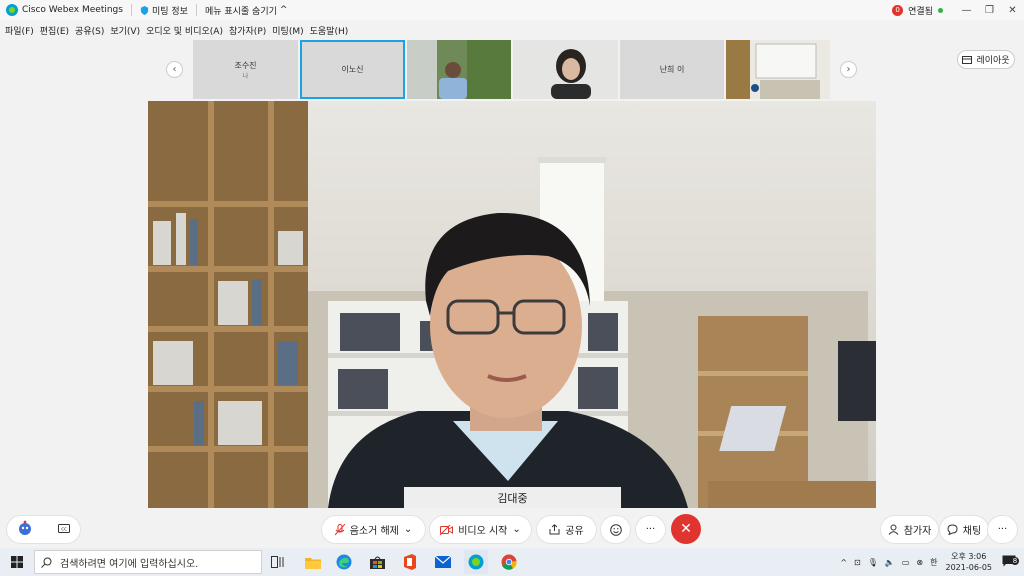  Describe the element at coordinates (144, 10) in the screenshot. I see `shield-icon` at that location.